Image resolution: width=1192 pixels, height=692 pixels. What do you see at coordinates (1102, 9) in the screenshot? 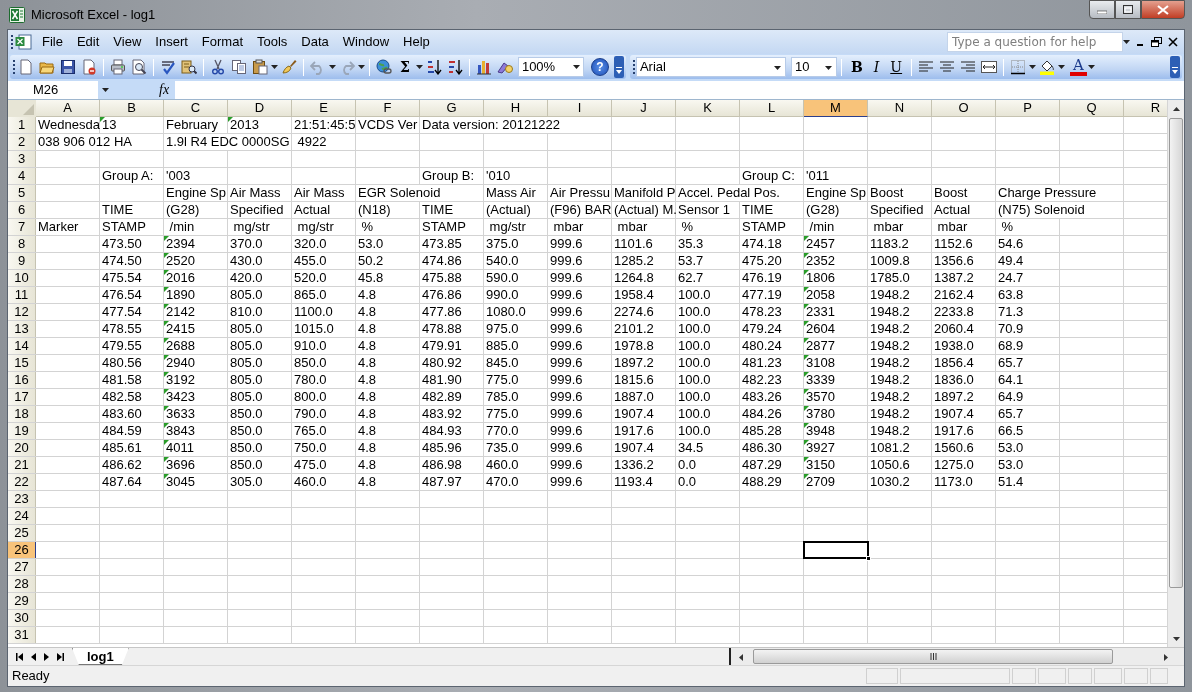
I see `minimize-button` at bounding box center [1102, 9].